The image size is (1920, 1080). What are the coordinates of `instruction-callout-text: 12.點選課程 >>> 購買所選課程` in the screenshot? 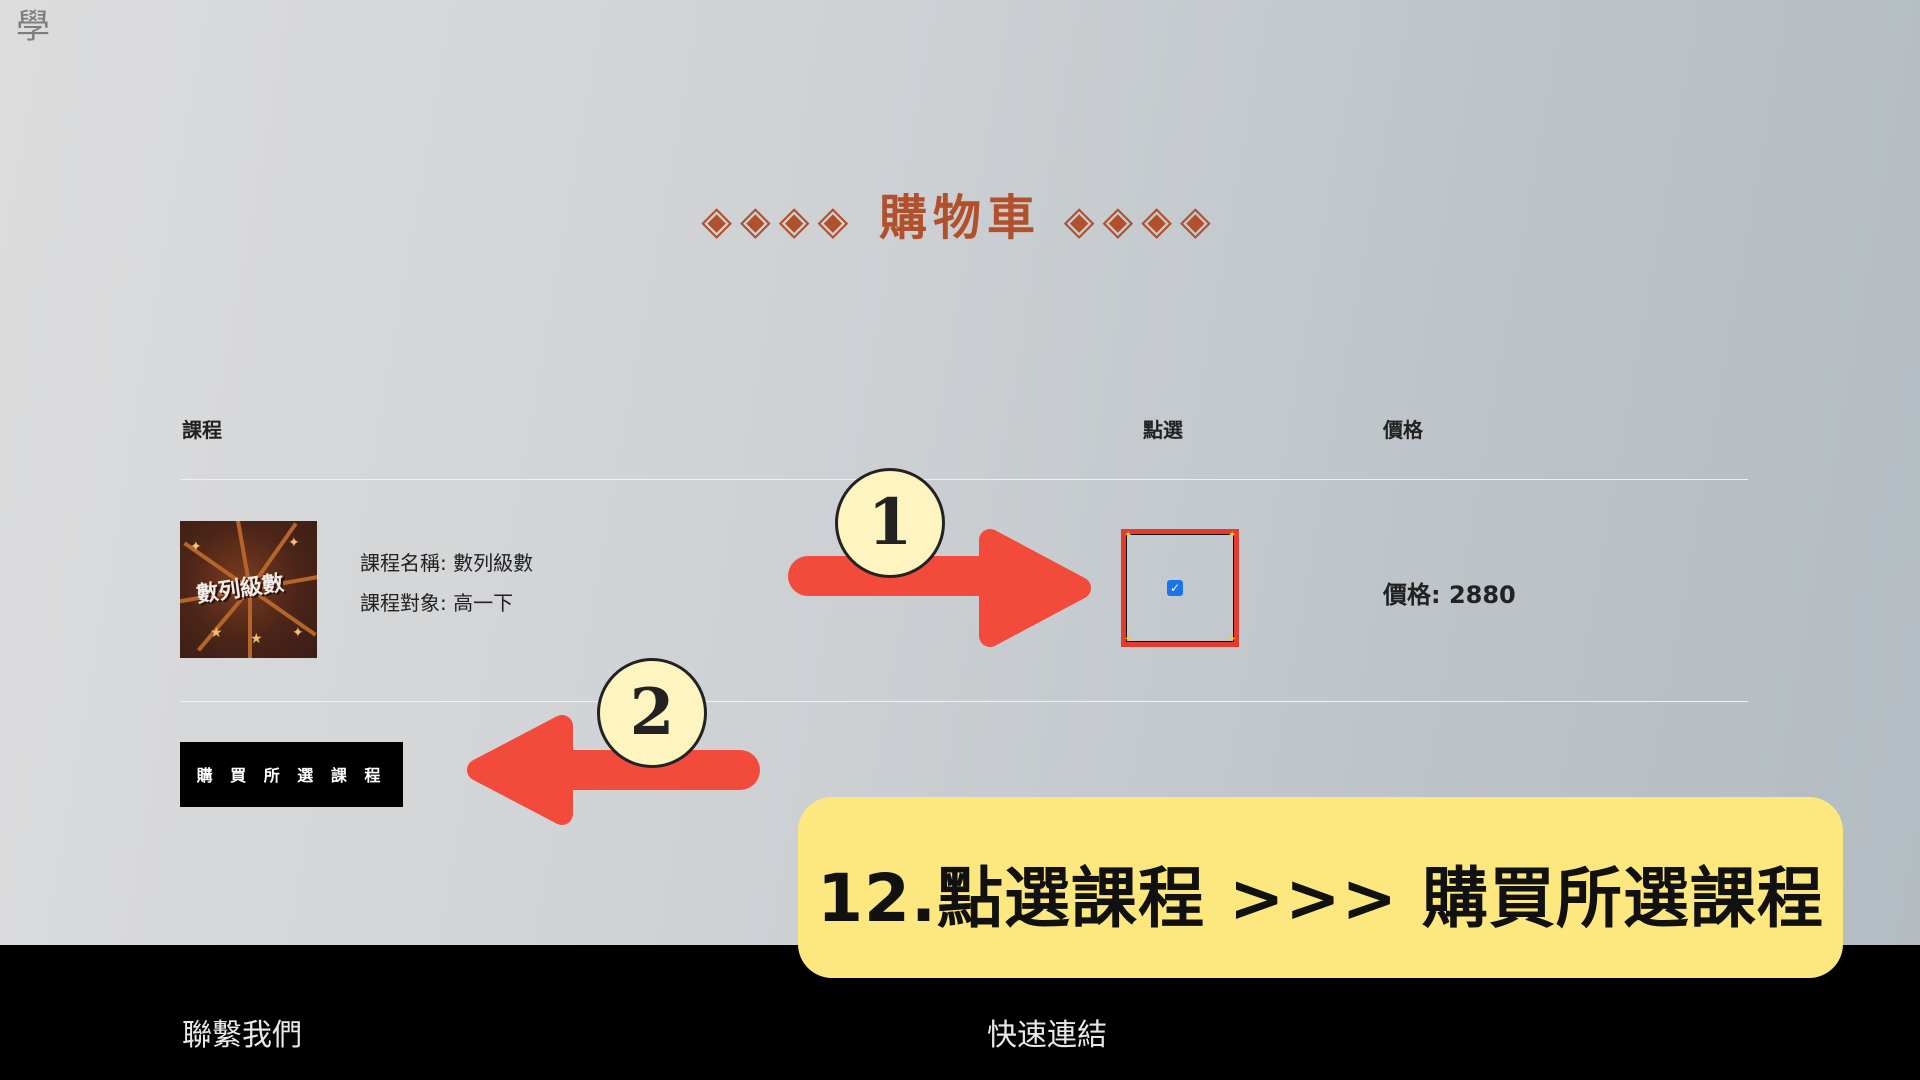 It's located at (1320, 898).